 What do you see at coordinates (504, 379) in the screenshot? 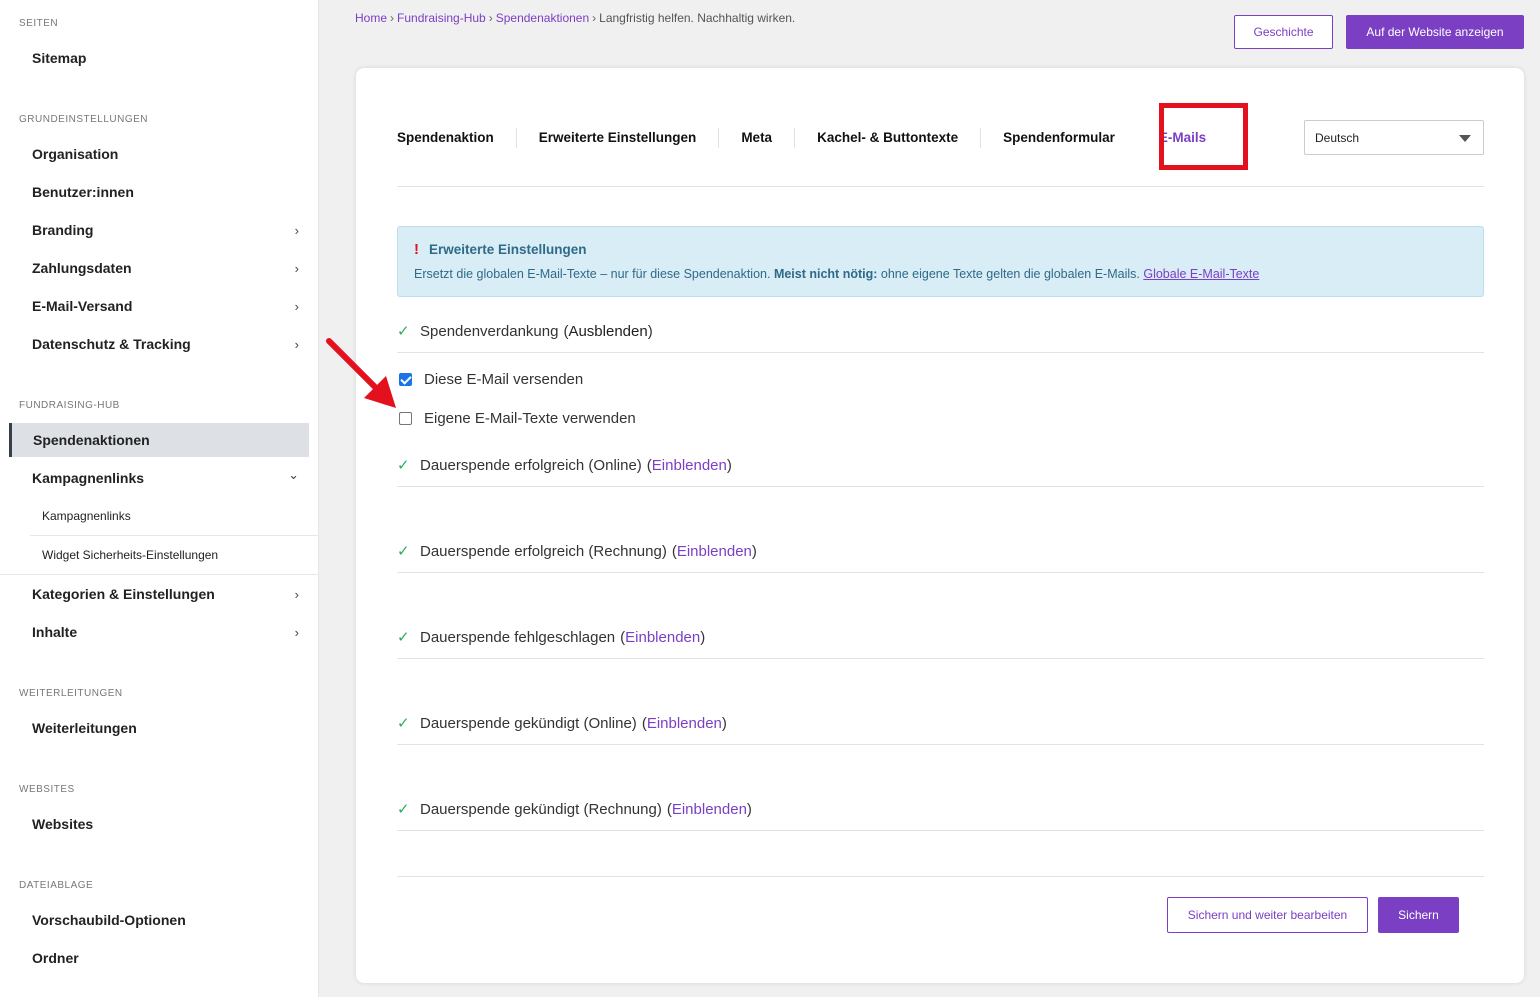
I see `checkbox-label: Diese E-Mail versenden` at bounding box center [504, 379].